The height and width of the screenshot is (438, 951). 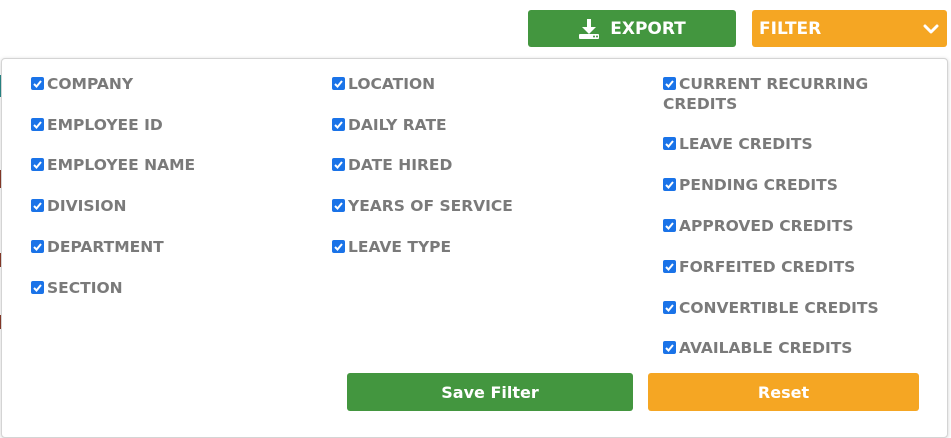 I want to click on reset-button: Reset, so click(x=783, y=392).